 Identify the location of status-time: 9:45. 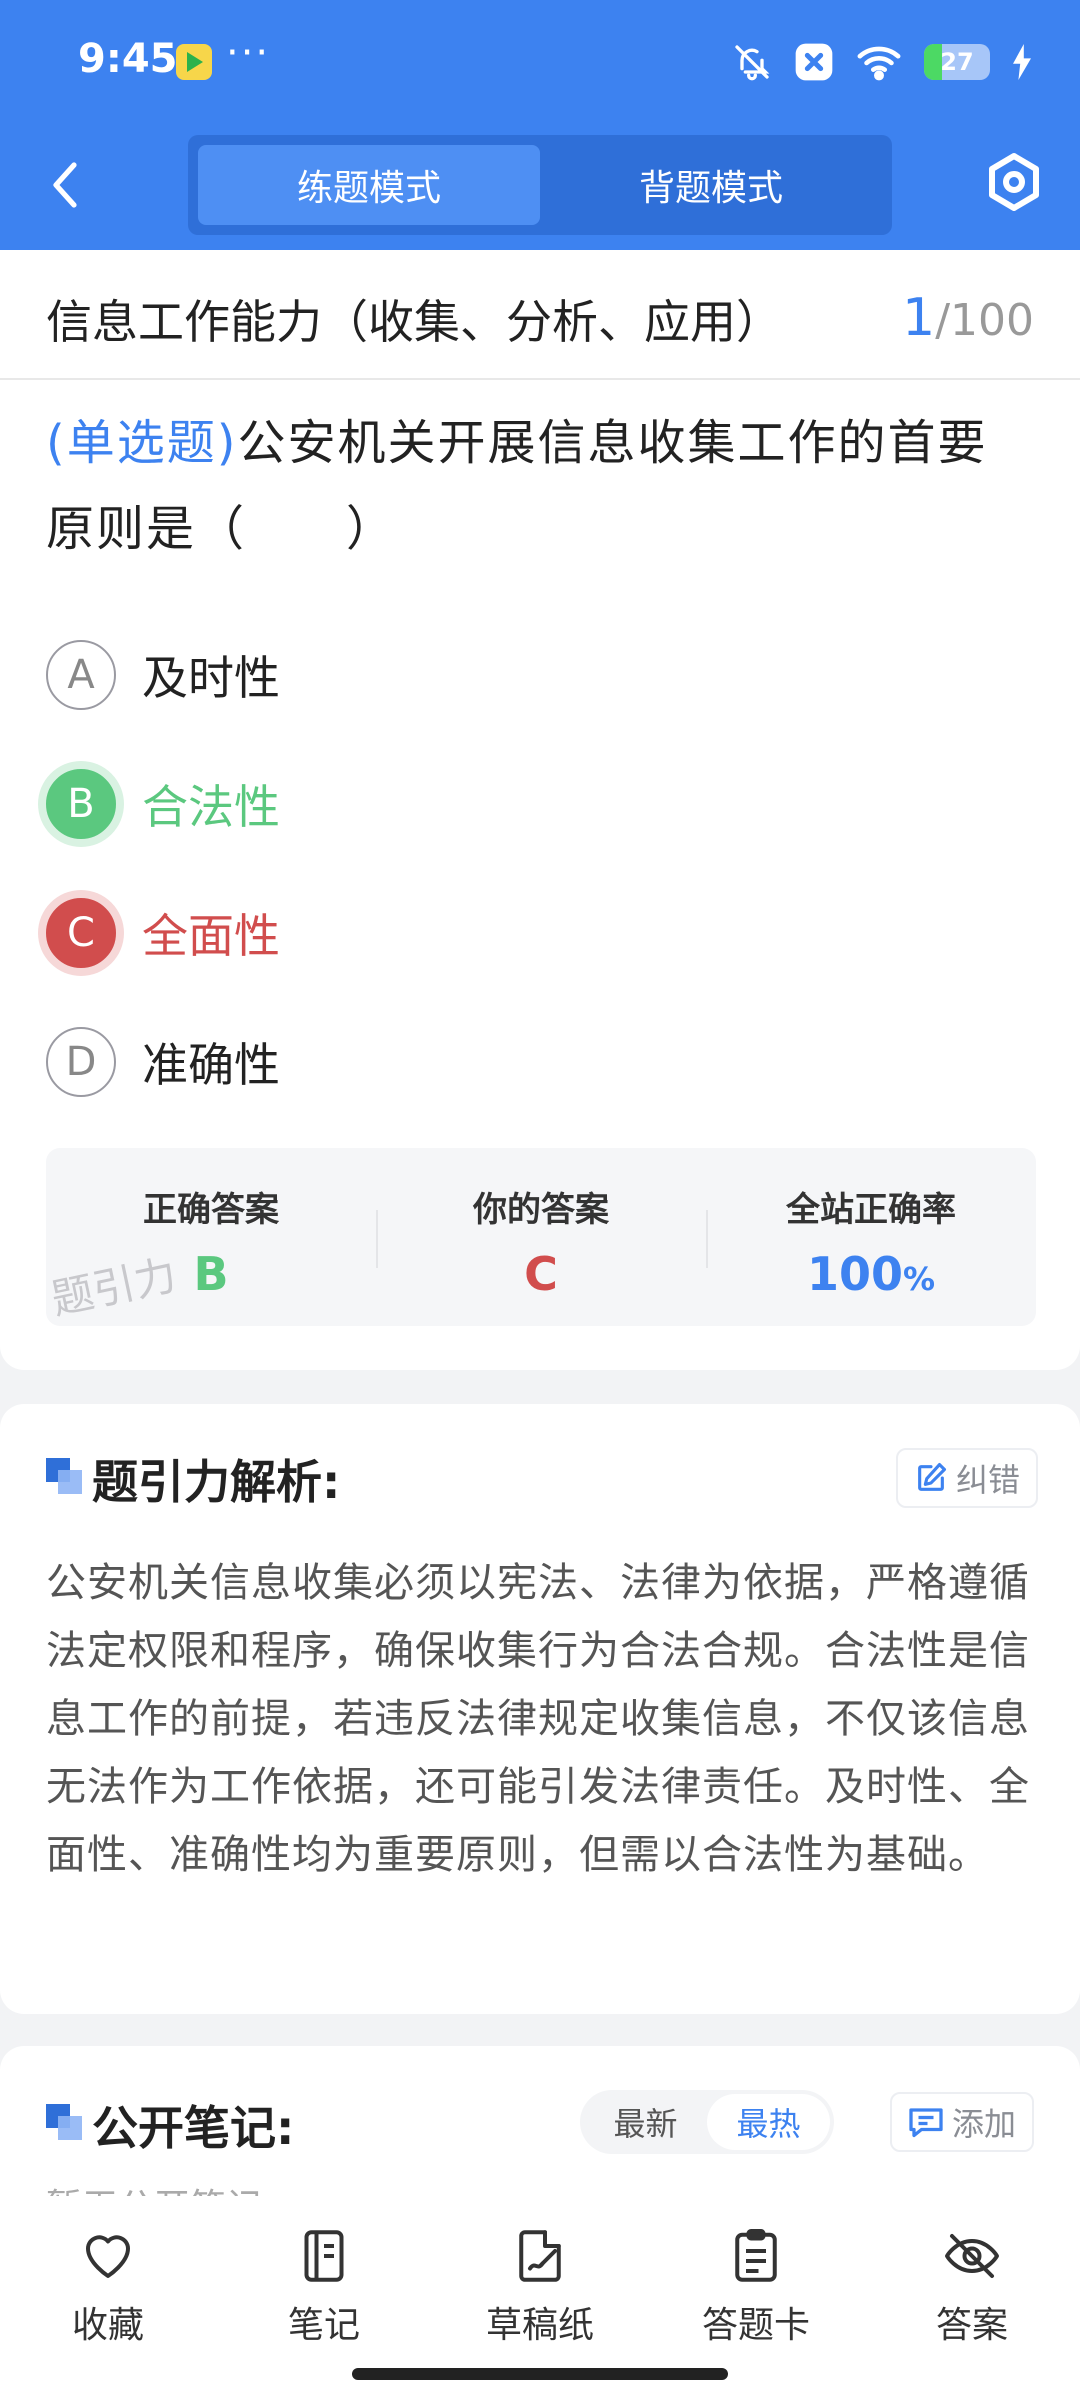
(128, 59).